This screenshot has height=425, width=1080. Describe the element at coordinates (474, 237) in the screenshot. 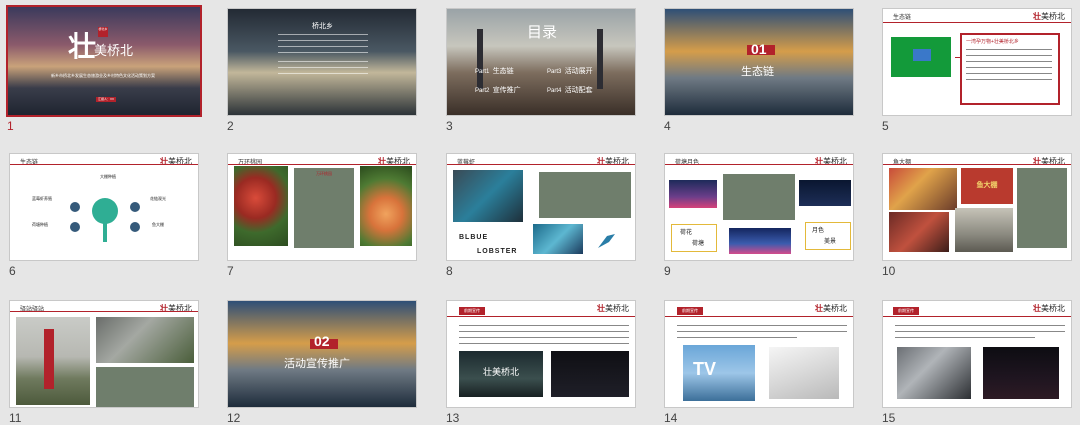

I see `logo-text: BLBUE` at that location.